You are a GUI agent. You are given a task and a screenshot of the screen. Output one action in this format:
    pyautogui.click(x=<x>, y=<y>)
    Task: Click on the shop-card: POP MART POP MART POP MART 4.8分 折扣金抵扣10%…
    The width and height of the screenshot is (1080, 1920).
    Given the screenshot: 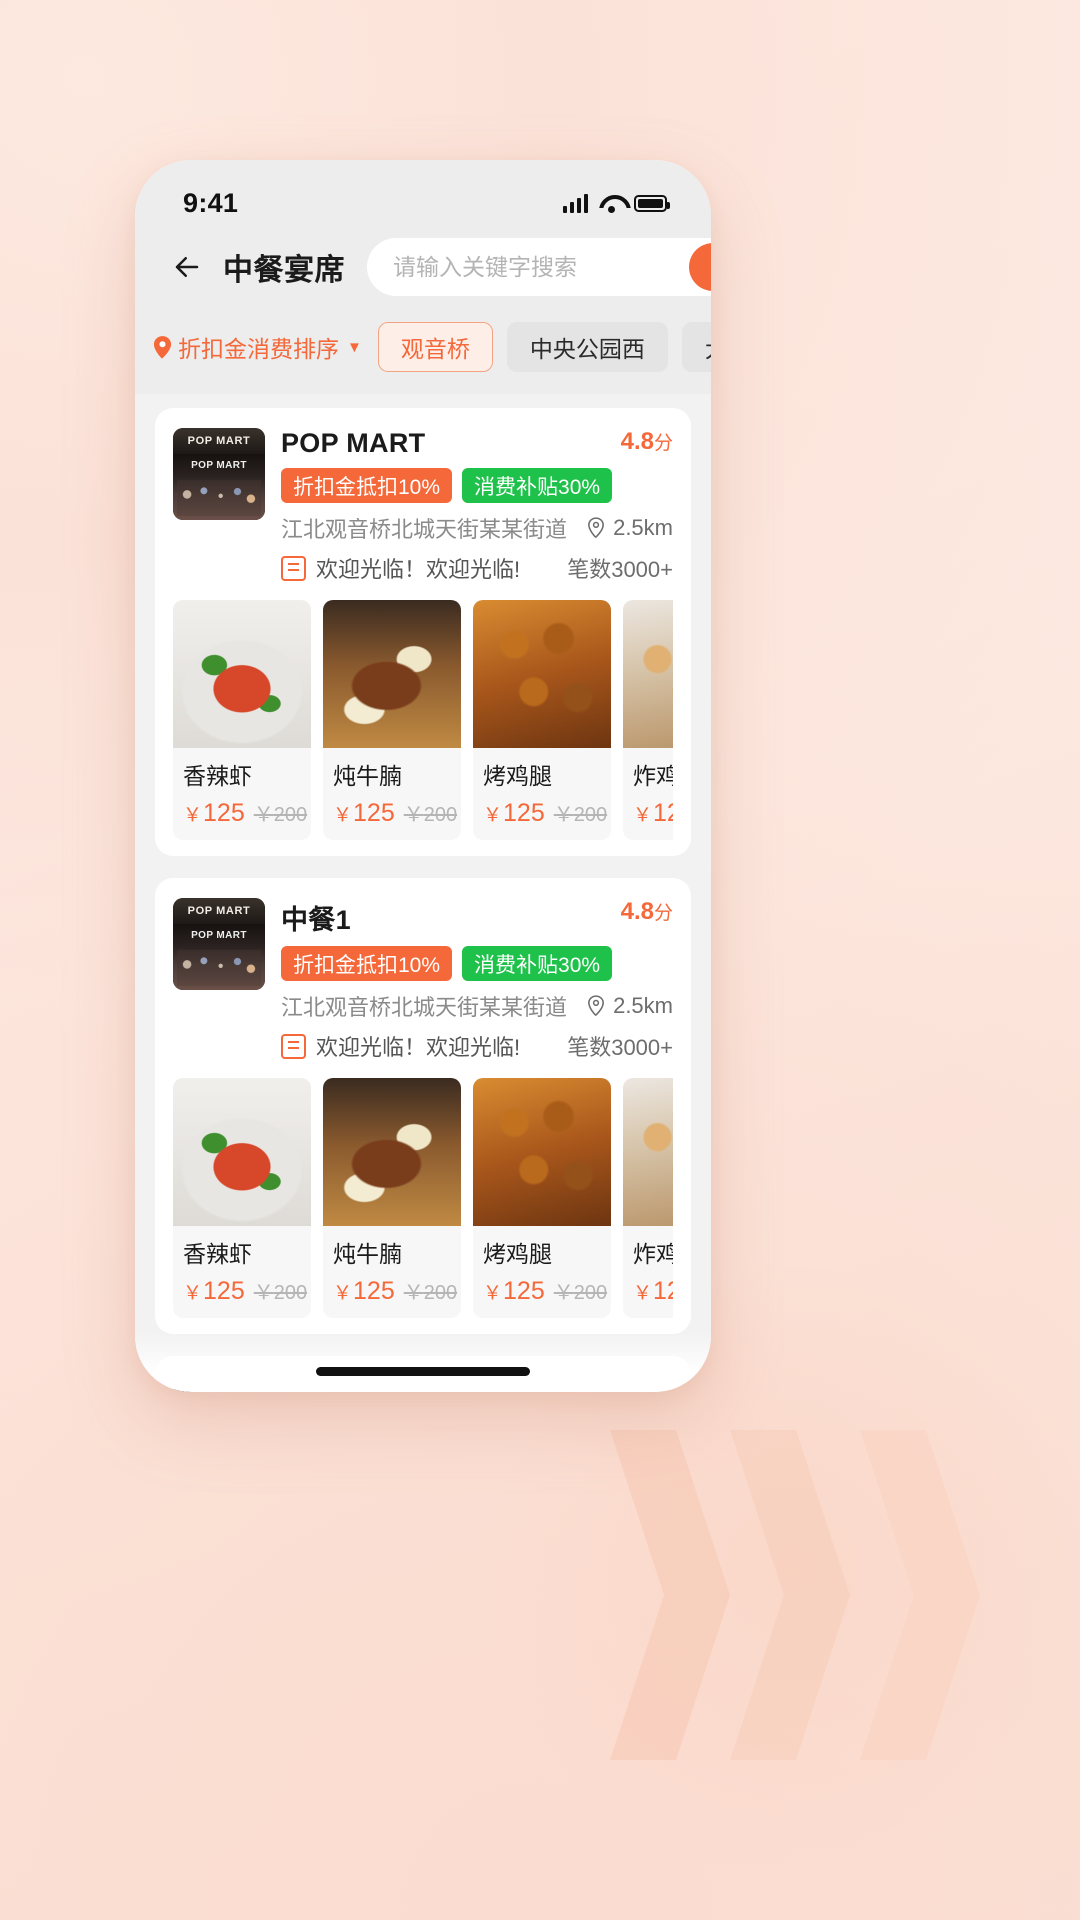 What is the action you would take?
    pyautogui.click(x=423, y=632)
    